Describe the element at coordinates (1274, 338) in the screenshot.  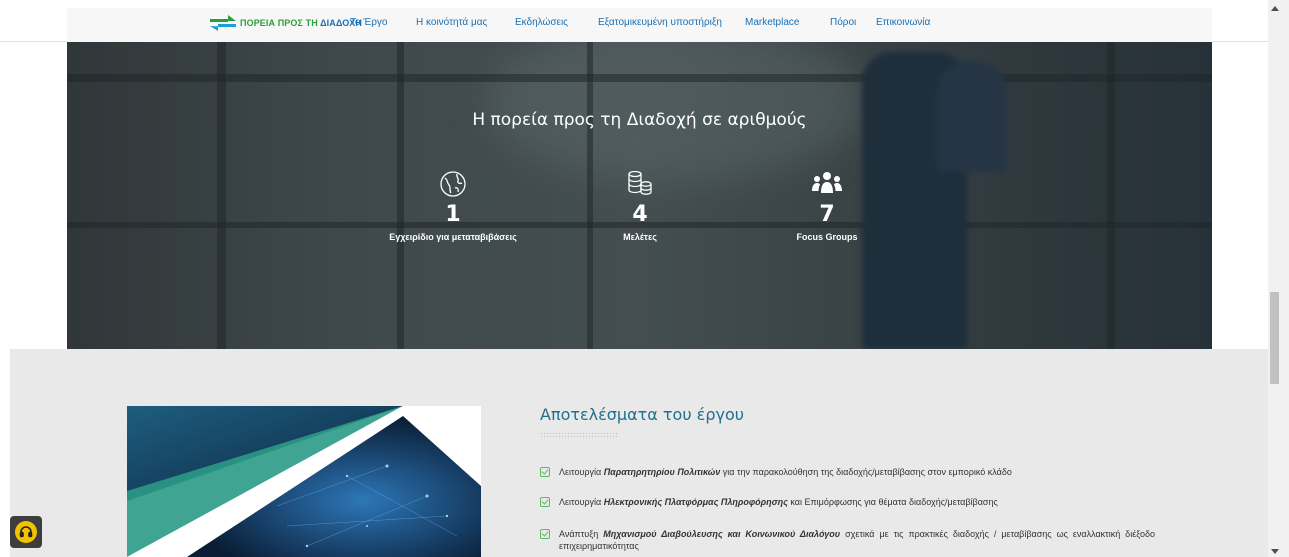
I see `scrollbar-thumb` at that location.